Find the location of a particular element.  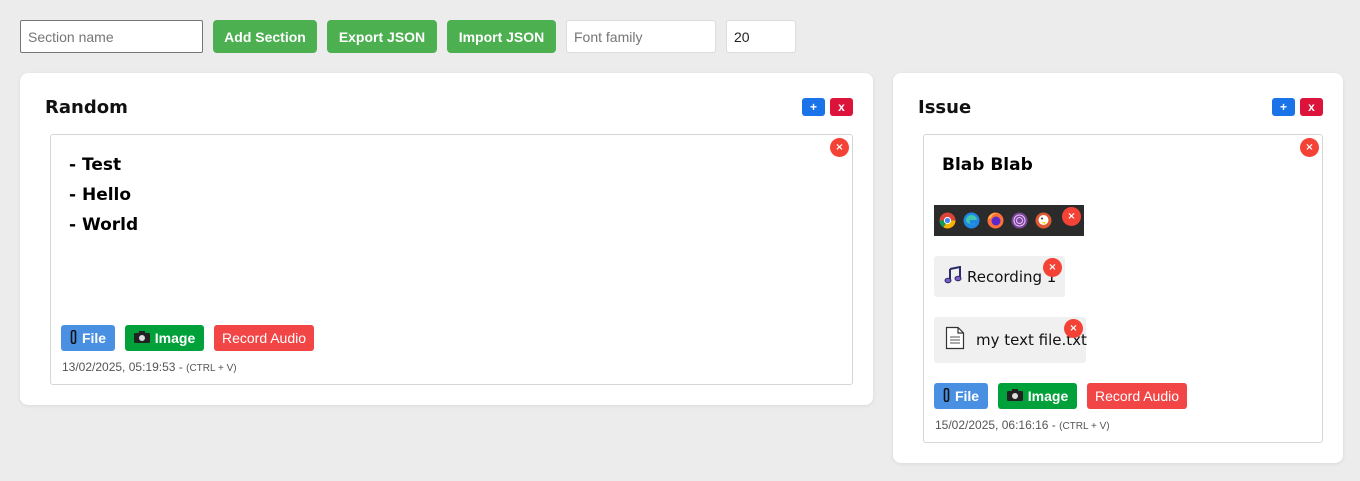

section-name-input is located at coordinates (111, 36).